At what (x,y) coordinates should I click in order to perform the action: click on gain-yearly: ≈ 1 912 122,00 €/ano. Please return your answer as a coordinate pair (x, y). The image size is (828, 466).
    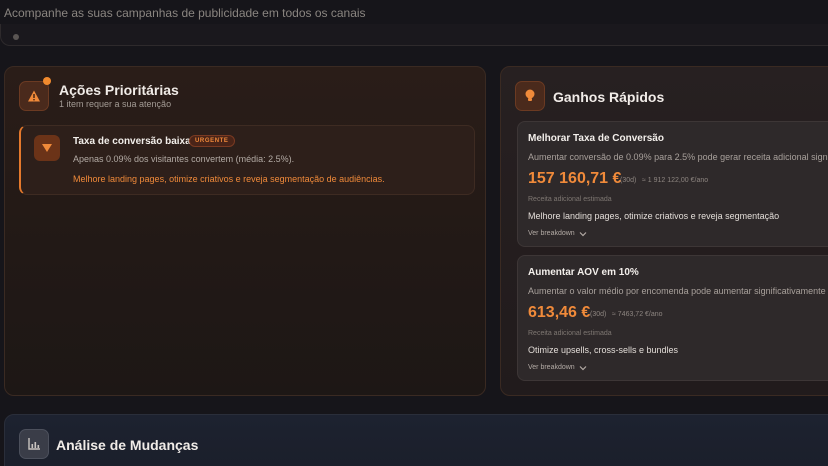
    Looking at the image, I should click on (675, 180).